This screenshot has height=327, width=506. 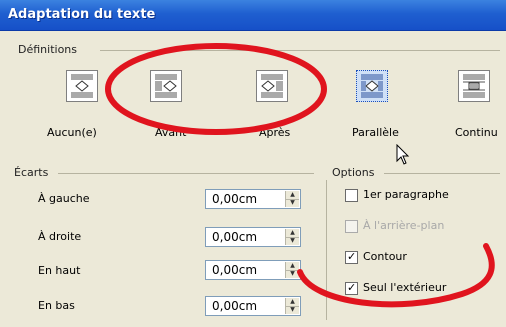 What do you see at coordinates (396, 275) in the screenshot?
I see `annotation-curve` at bounding box center [396, 275].